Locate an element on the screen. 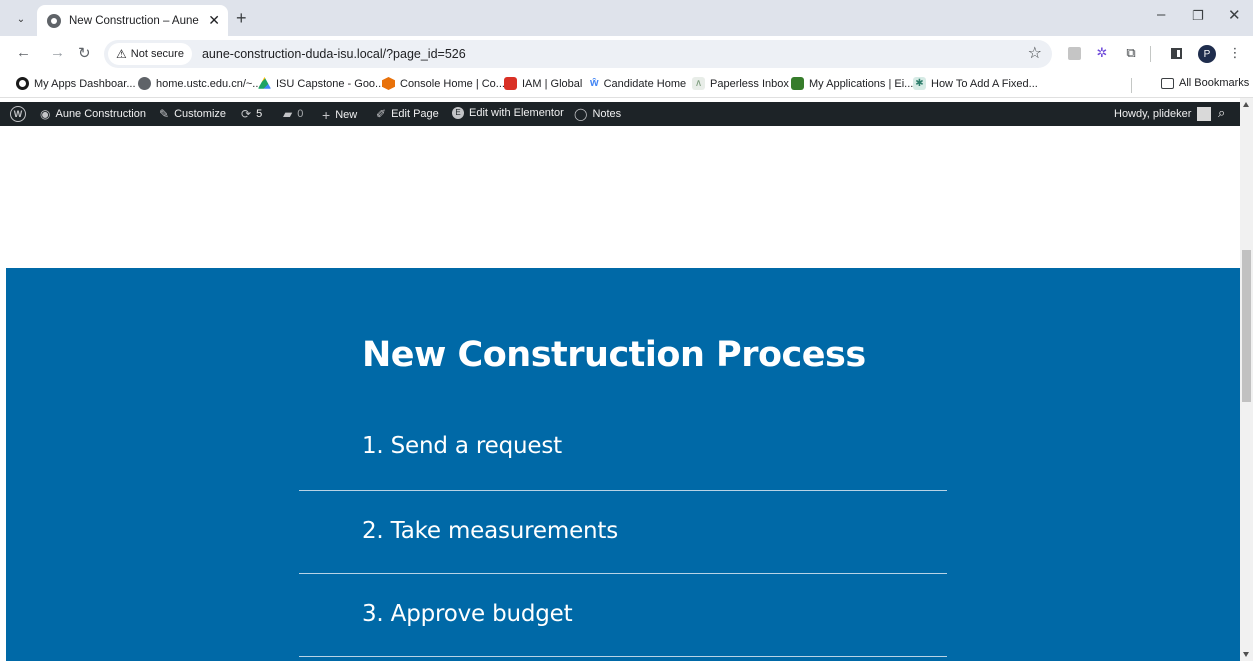 This screenshot has height=661, width=1253. bookmark-label: Candidate Home is located at coordinates (645, 83).